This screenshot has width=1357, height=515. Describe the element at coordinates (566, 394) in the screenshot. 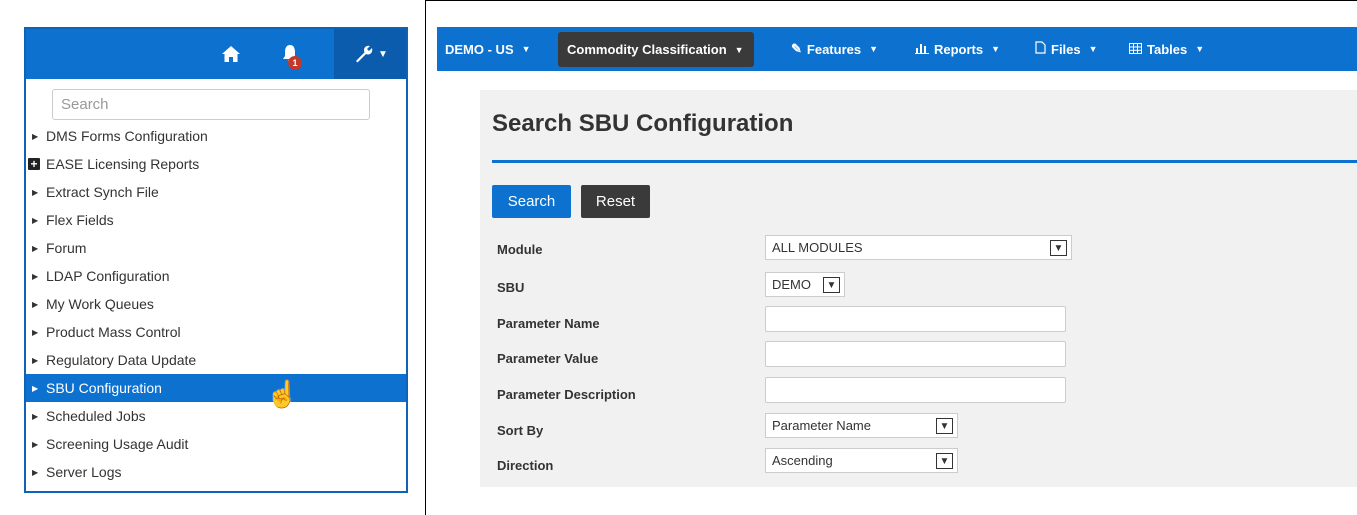

I see `parameter-description-label: Parameter Description` at that location.